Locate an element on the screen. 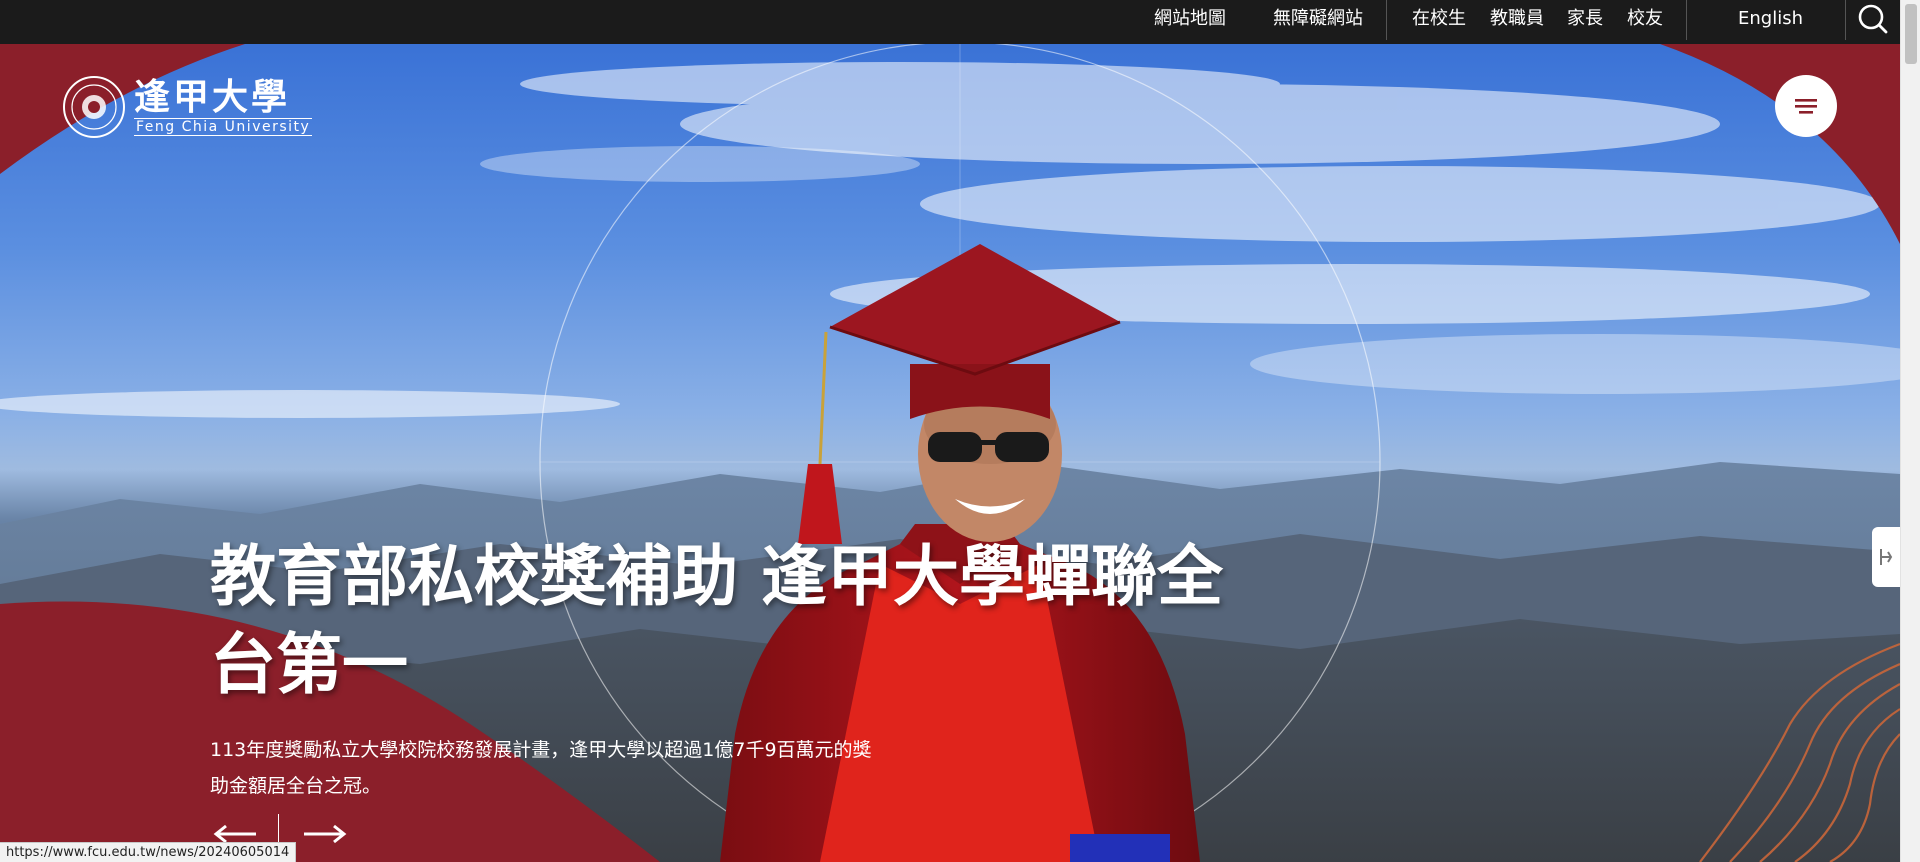  faculty-link: 教職員 is located at coordinates (1517, 22).